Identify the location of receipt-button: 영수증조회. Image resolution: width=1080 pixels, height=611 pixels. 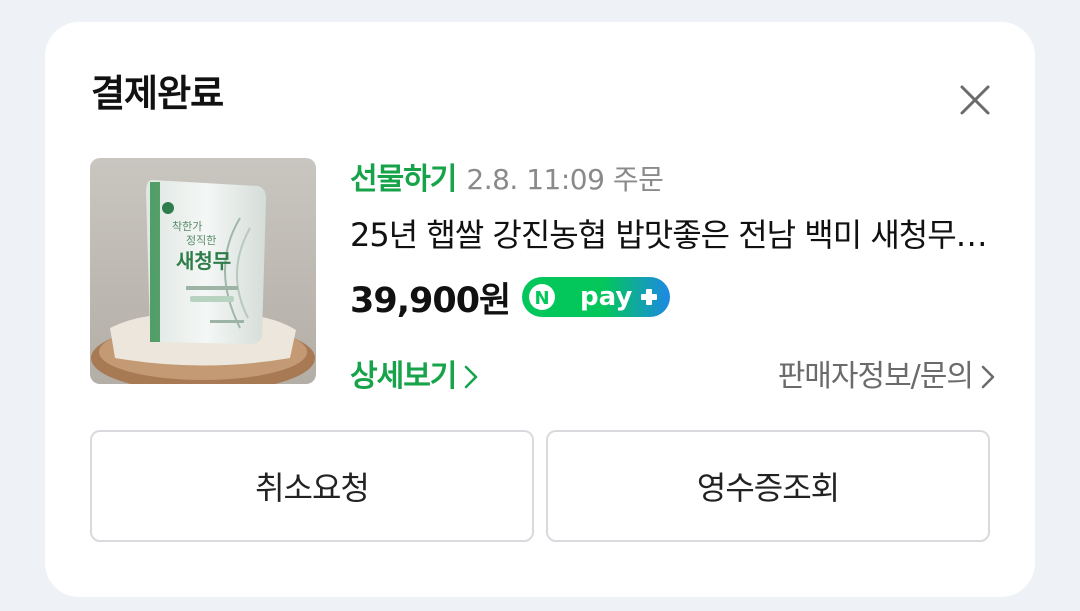
(768, 486).